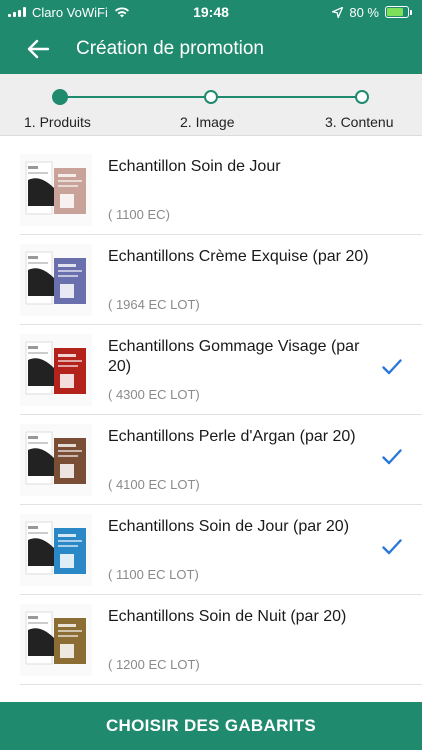 The width and height of the screenshot is (422, 750). What do you see at coordinates (338, 12) in the screenshot?
I see `location-icon` at bounding box center [338, 12].